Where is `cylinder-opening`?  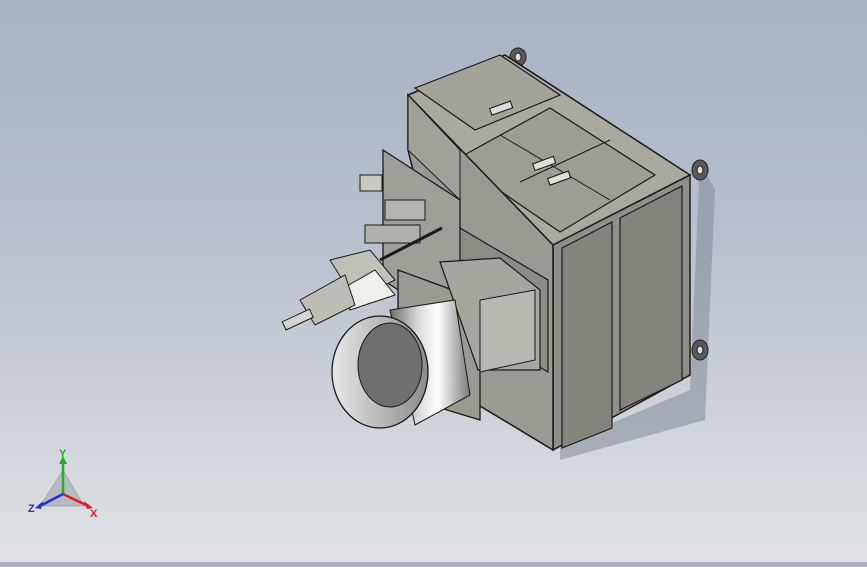 cylinder-opening is located at coordinates (390, 365).